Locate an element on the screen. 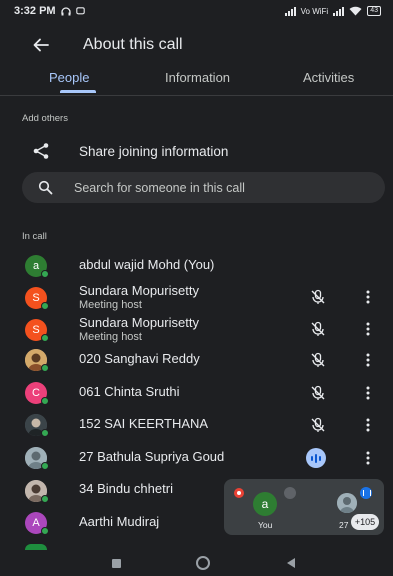 This screenshot has height=576, width=393. participant-name: 061 Chinta Sruthi is located at coordinates (129, 391).